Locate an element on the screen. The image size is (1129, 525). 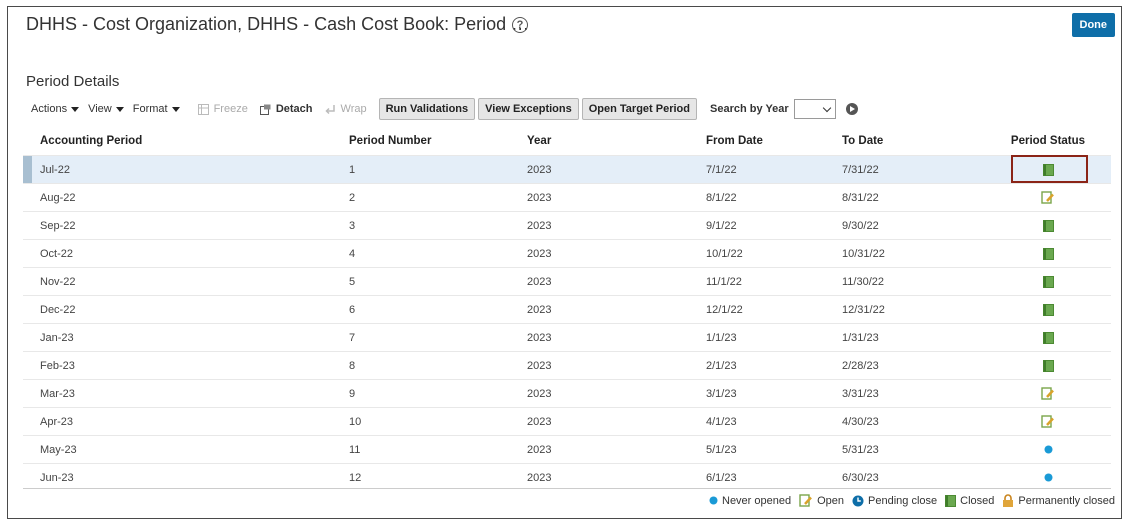
open-target-period-button: Open Target Period is located at coordinates (639, 109).